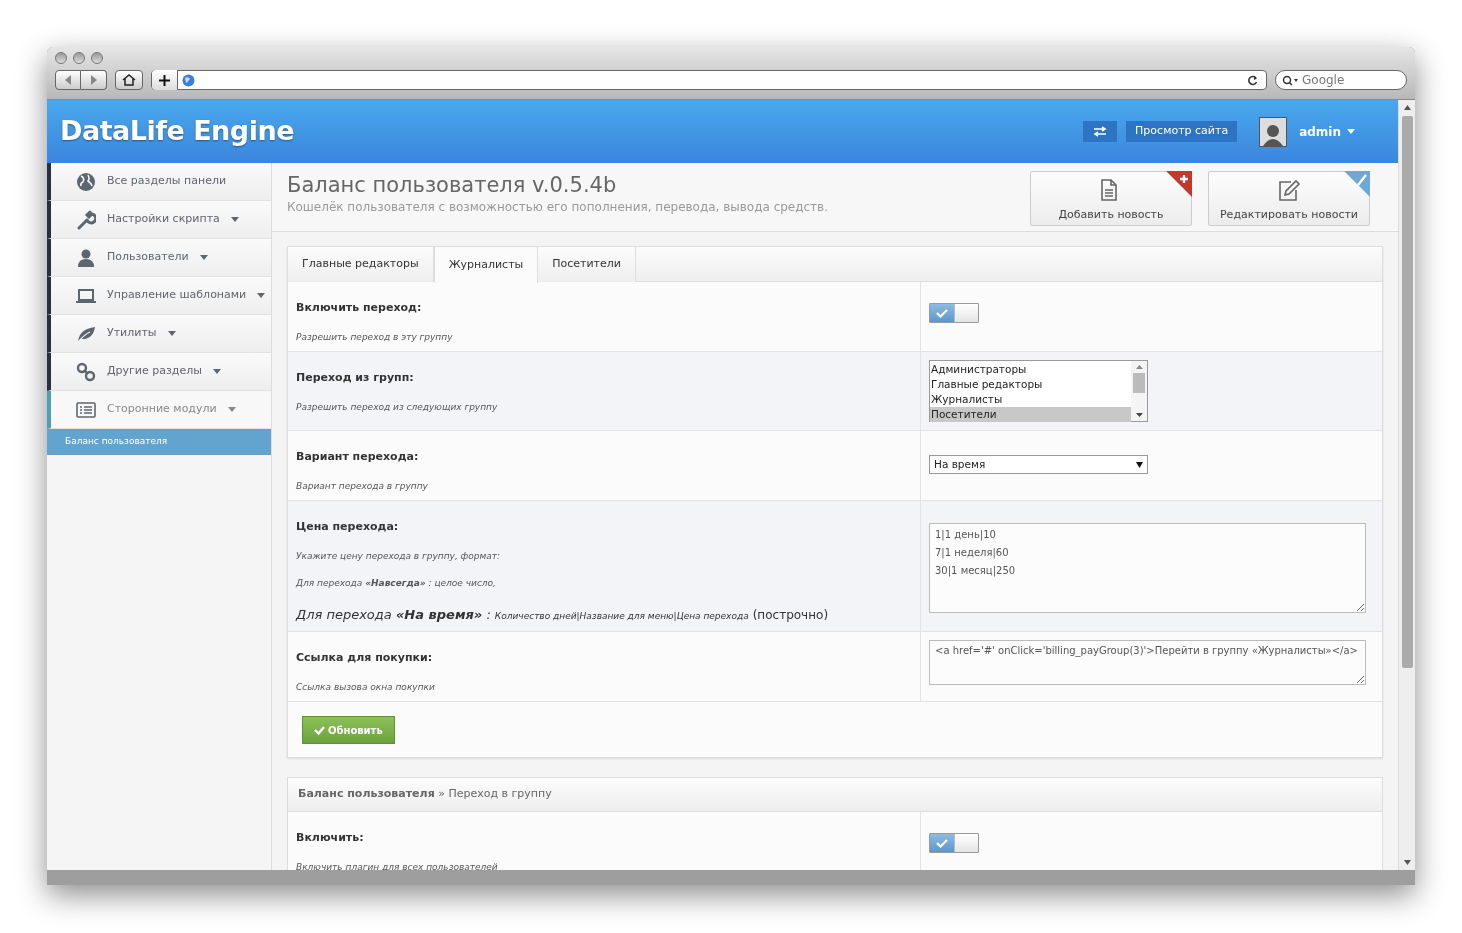 The width and height of the screenshot is (1462, 933). I want to click on setting-hint: Вариант перехода в группу, so click(362, 486).